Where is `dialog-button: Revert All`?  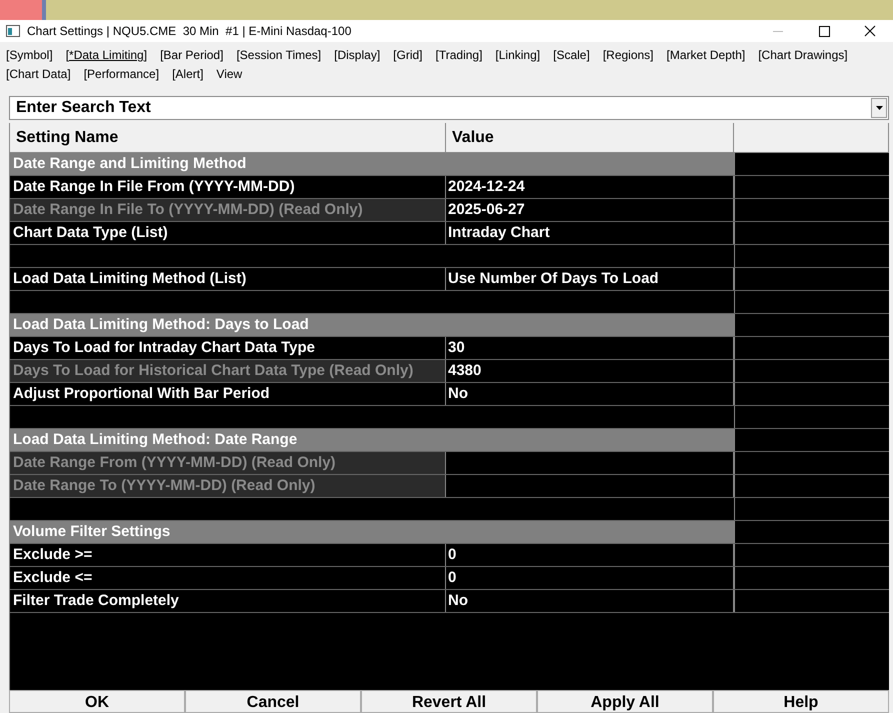
dialog-button: Revert All is located at coordinates (449, 701).